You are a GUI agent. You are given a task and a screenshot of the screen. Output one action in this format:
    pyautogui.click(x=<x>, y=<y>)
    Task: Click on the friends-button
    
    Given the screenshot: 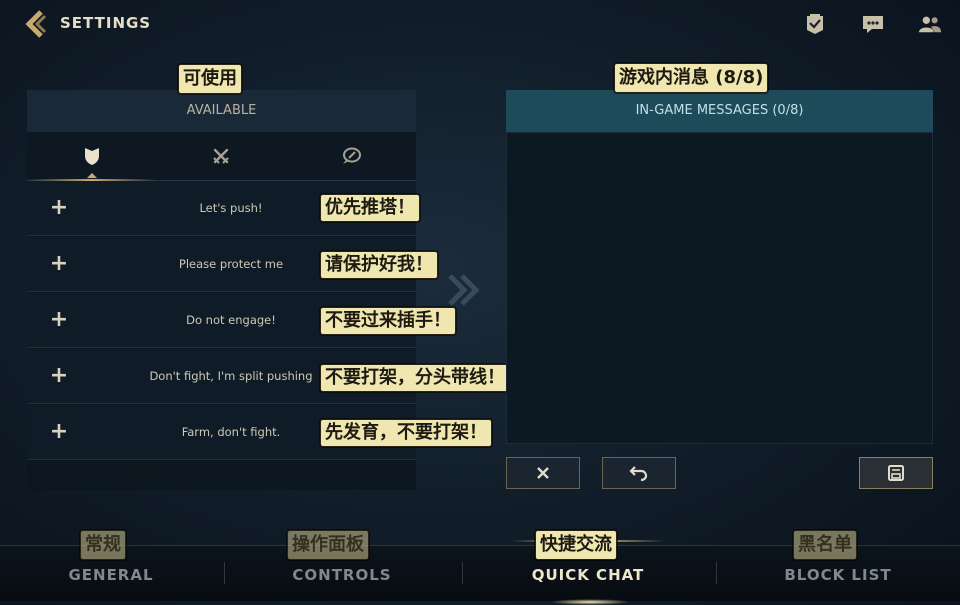 What is the action you would take?
    pyautogui.click(x=930, y=24)
    